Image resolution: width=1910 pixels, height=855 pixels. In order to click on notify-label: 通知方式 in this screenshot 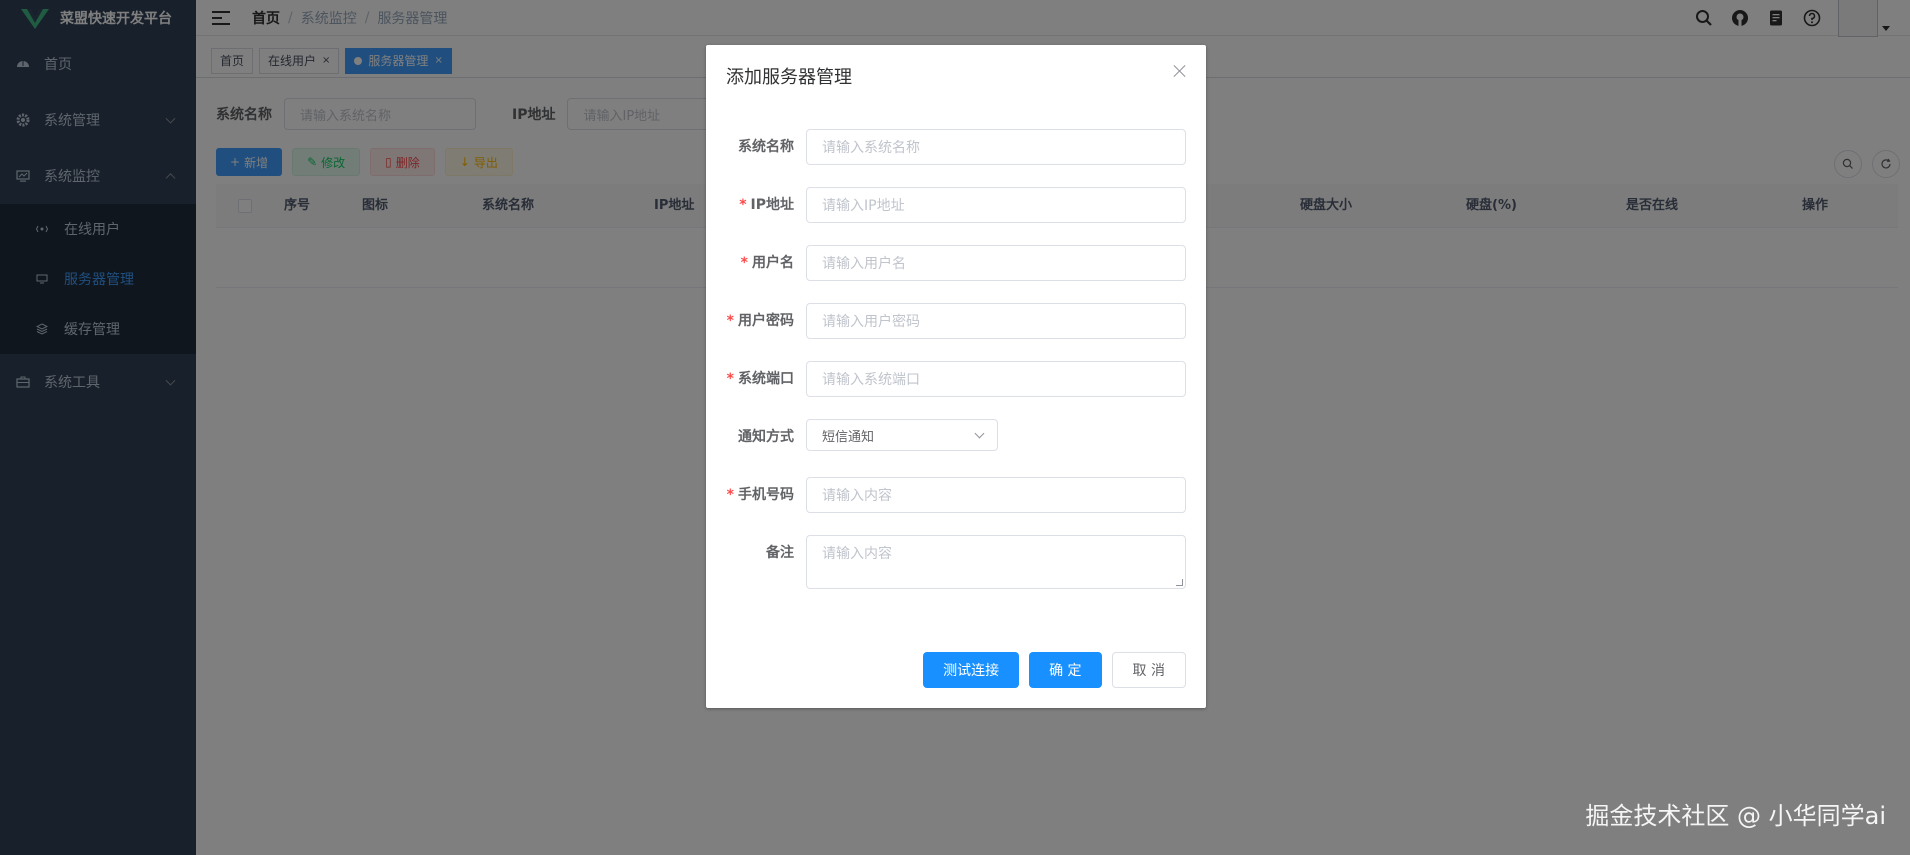, I will do `click(766, 437)`.